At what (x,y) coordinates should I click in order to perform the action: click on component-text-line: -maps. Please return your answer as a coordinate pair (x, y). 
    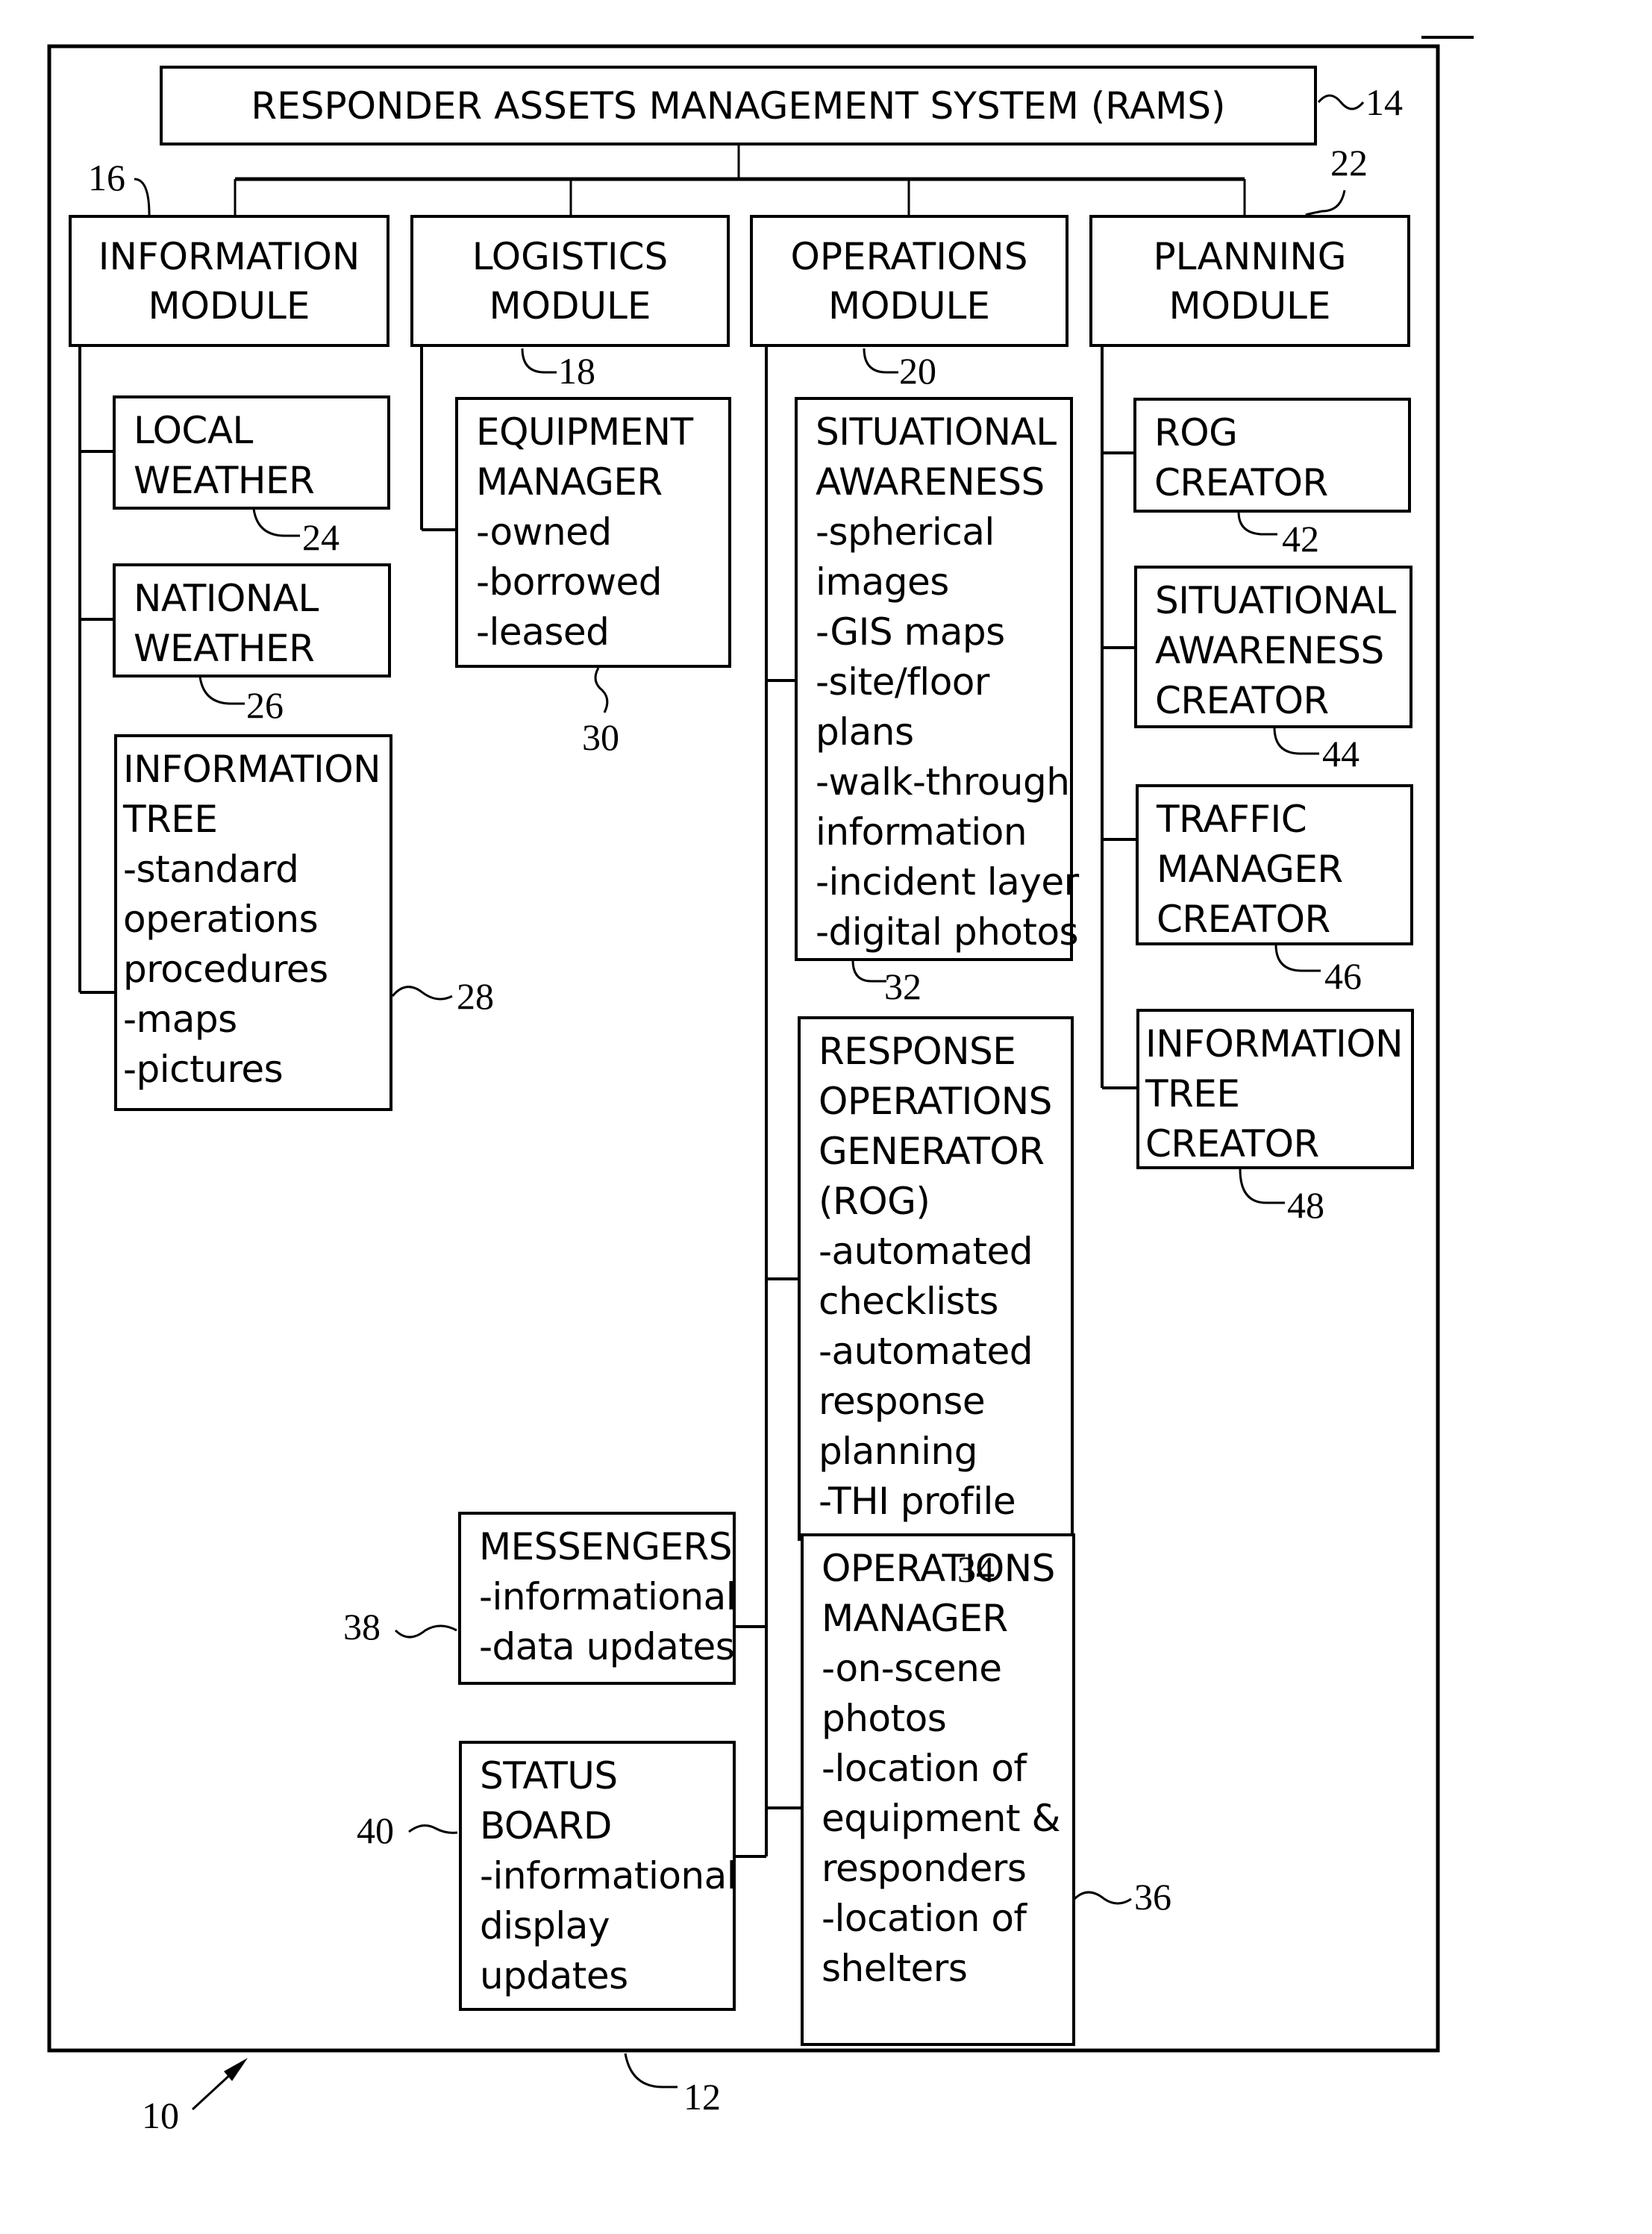
    Looking at the image, I should click on (180, 1020).